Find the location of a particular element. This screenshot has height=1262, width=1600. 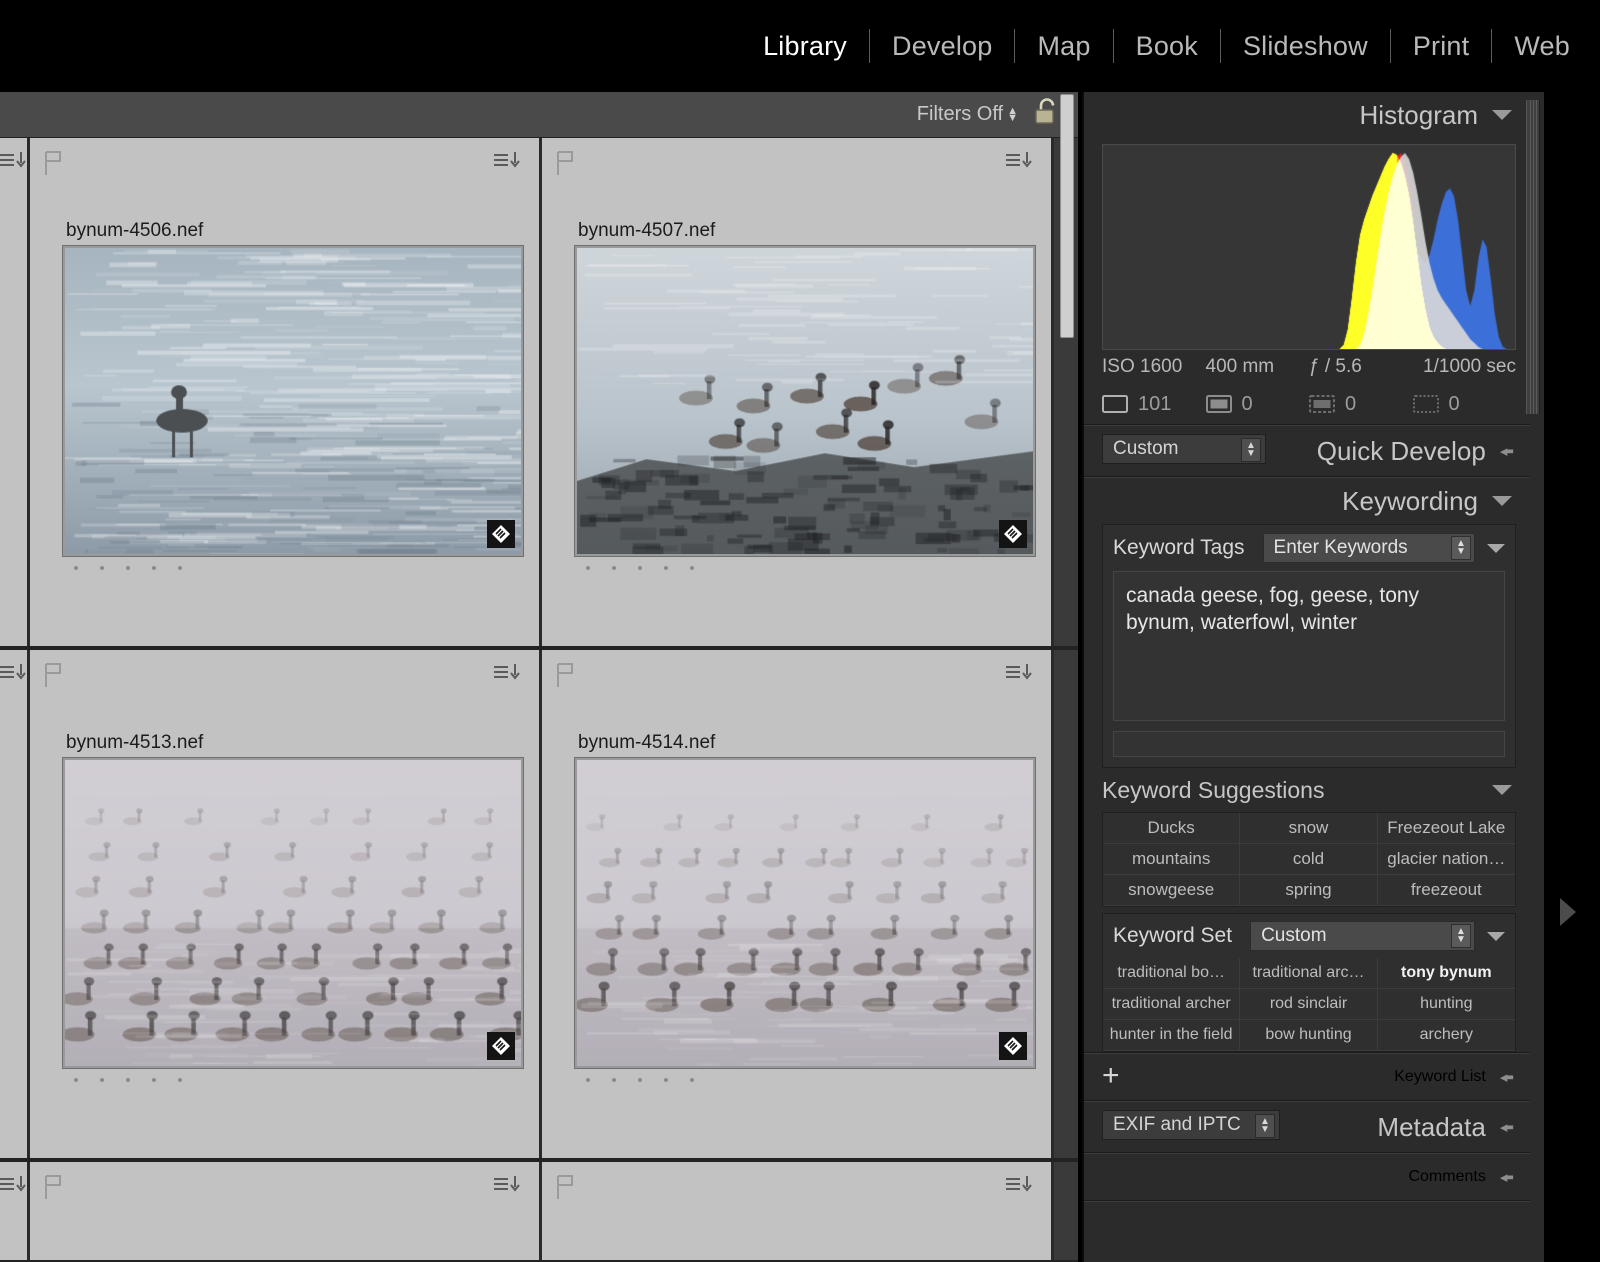

thumbnail-cell: bynum-4507.nef is located at coordinates (798, 392).